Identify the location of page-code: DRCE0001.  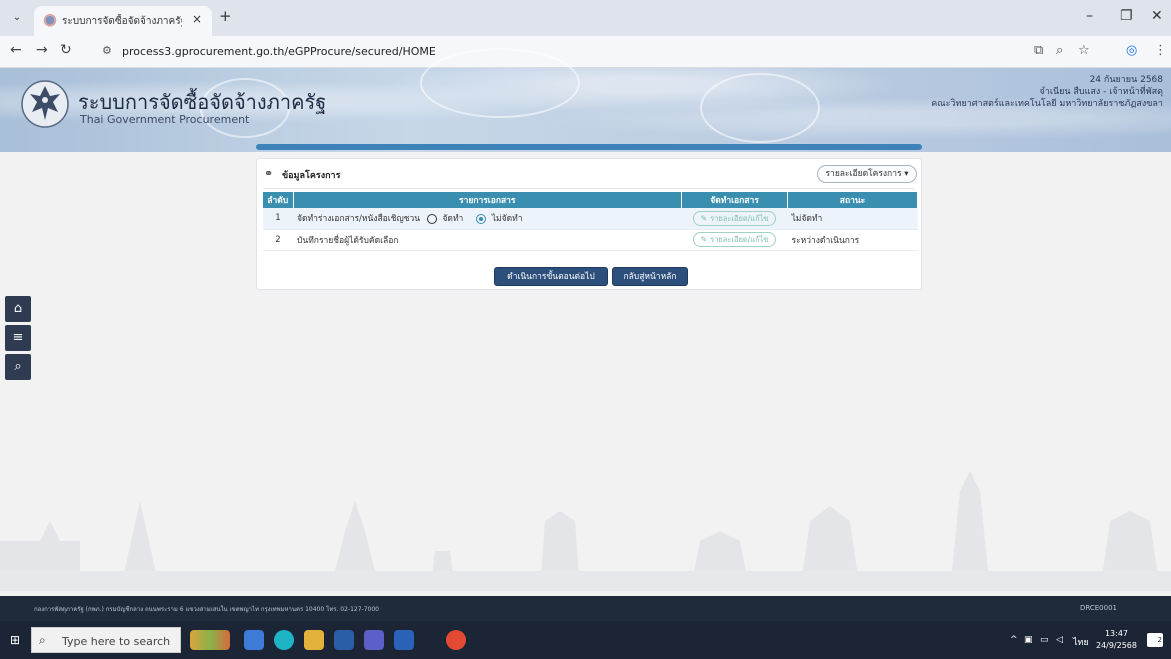
(1098, 608).